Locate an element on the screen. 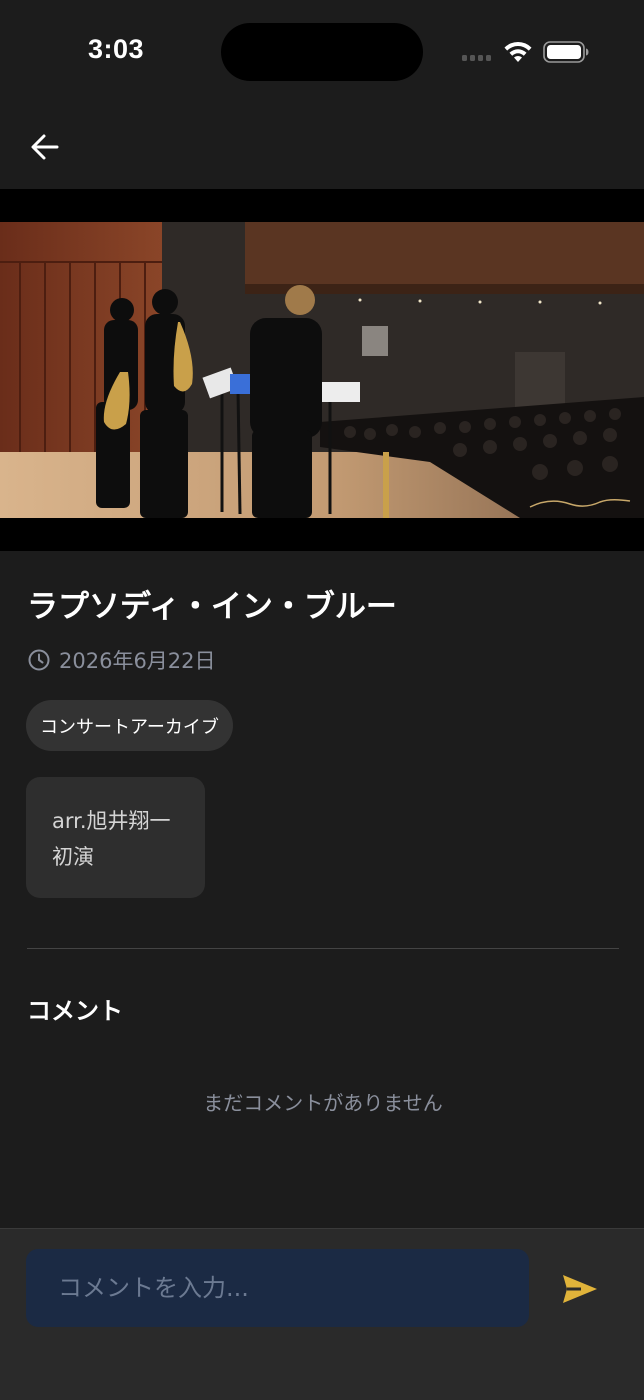 The width and height of the screenshot is (644, 1400). comment-composer is located at coordinates (322, 1314).